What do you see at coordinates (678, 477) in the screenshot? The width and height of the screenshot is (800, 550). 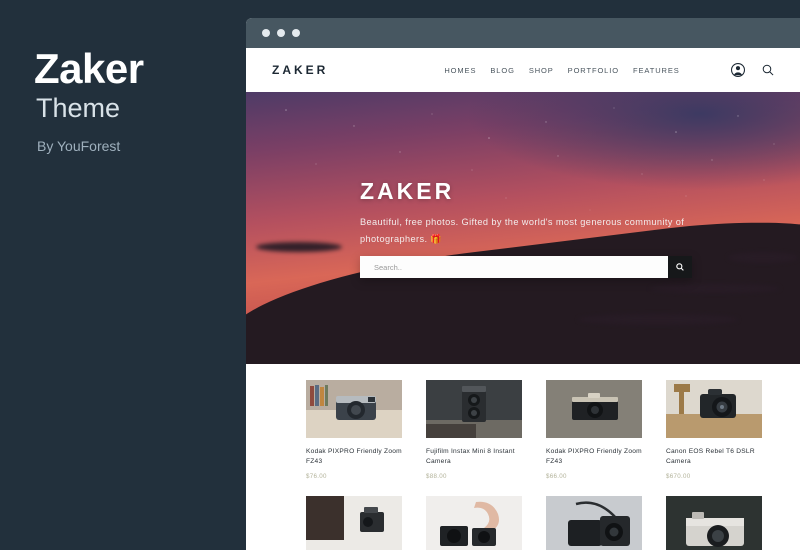 I see `product-price: $670.00` at bounding box center [678, 477].